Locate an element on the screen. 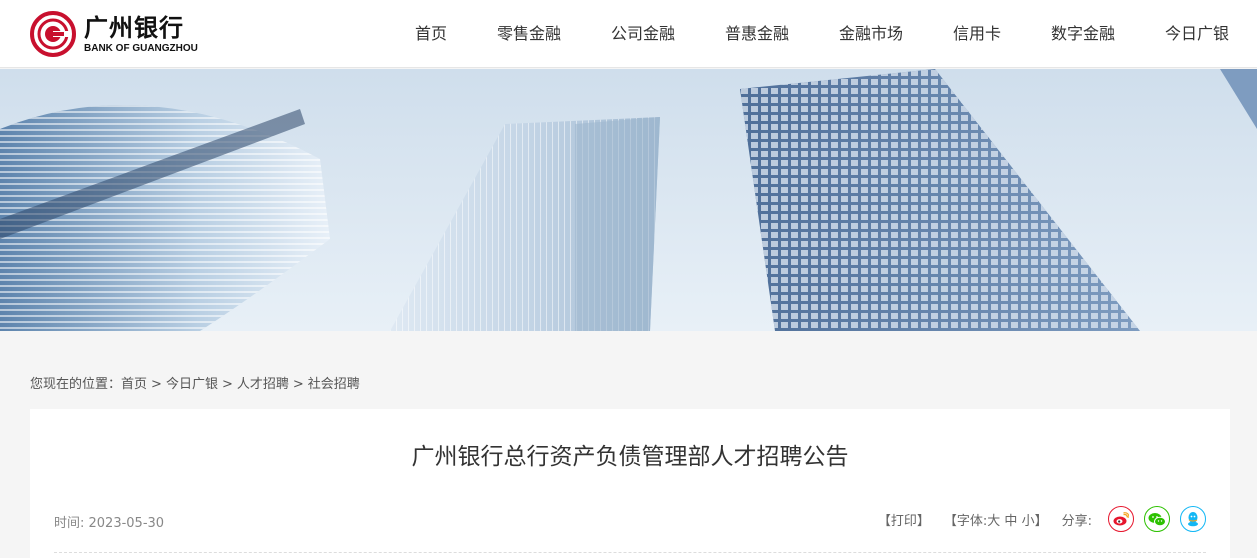 This screenshot has width=1257, height=558. nav-item-retail: 零售金融 is located at coordinates (529, 32).